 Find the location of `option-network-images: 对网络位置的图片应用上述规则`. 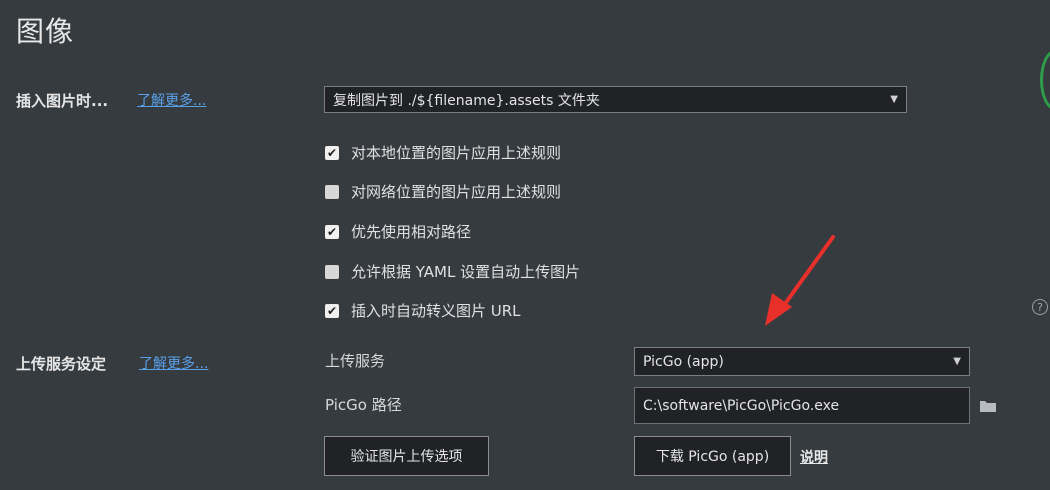

option-network-images: 对网络位置的图片应用上述规则 is located at coordinates (443, 191).